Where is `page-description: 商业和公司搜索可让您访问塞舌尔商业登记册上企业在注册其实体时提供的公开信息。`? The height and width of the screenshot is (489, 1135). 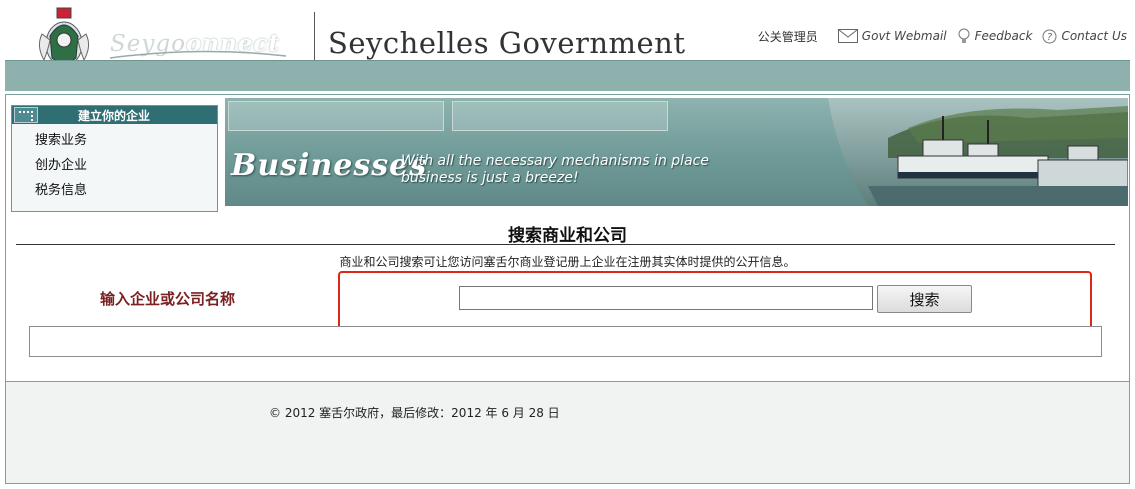
page-description: 商业和公司搜索可让您访问塞舌尔商业登记册上企业在注册其实体时提供的公开信息。 is located at coordinates (567, 262).